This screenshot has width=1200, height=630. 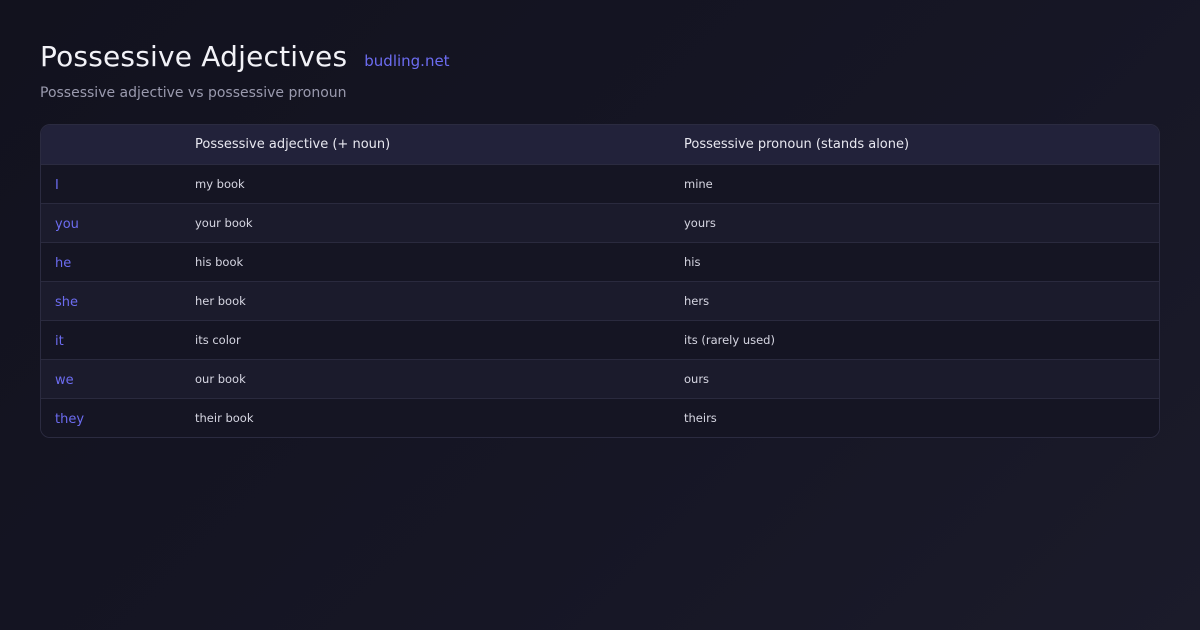 I want to click on row-possessive: mine, so click(x=698, y=183).